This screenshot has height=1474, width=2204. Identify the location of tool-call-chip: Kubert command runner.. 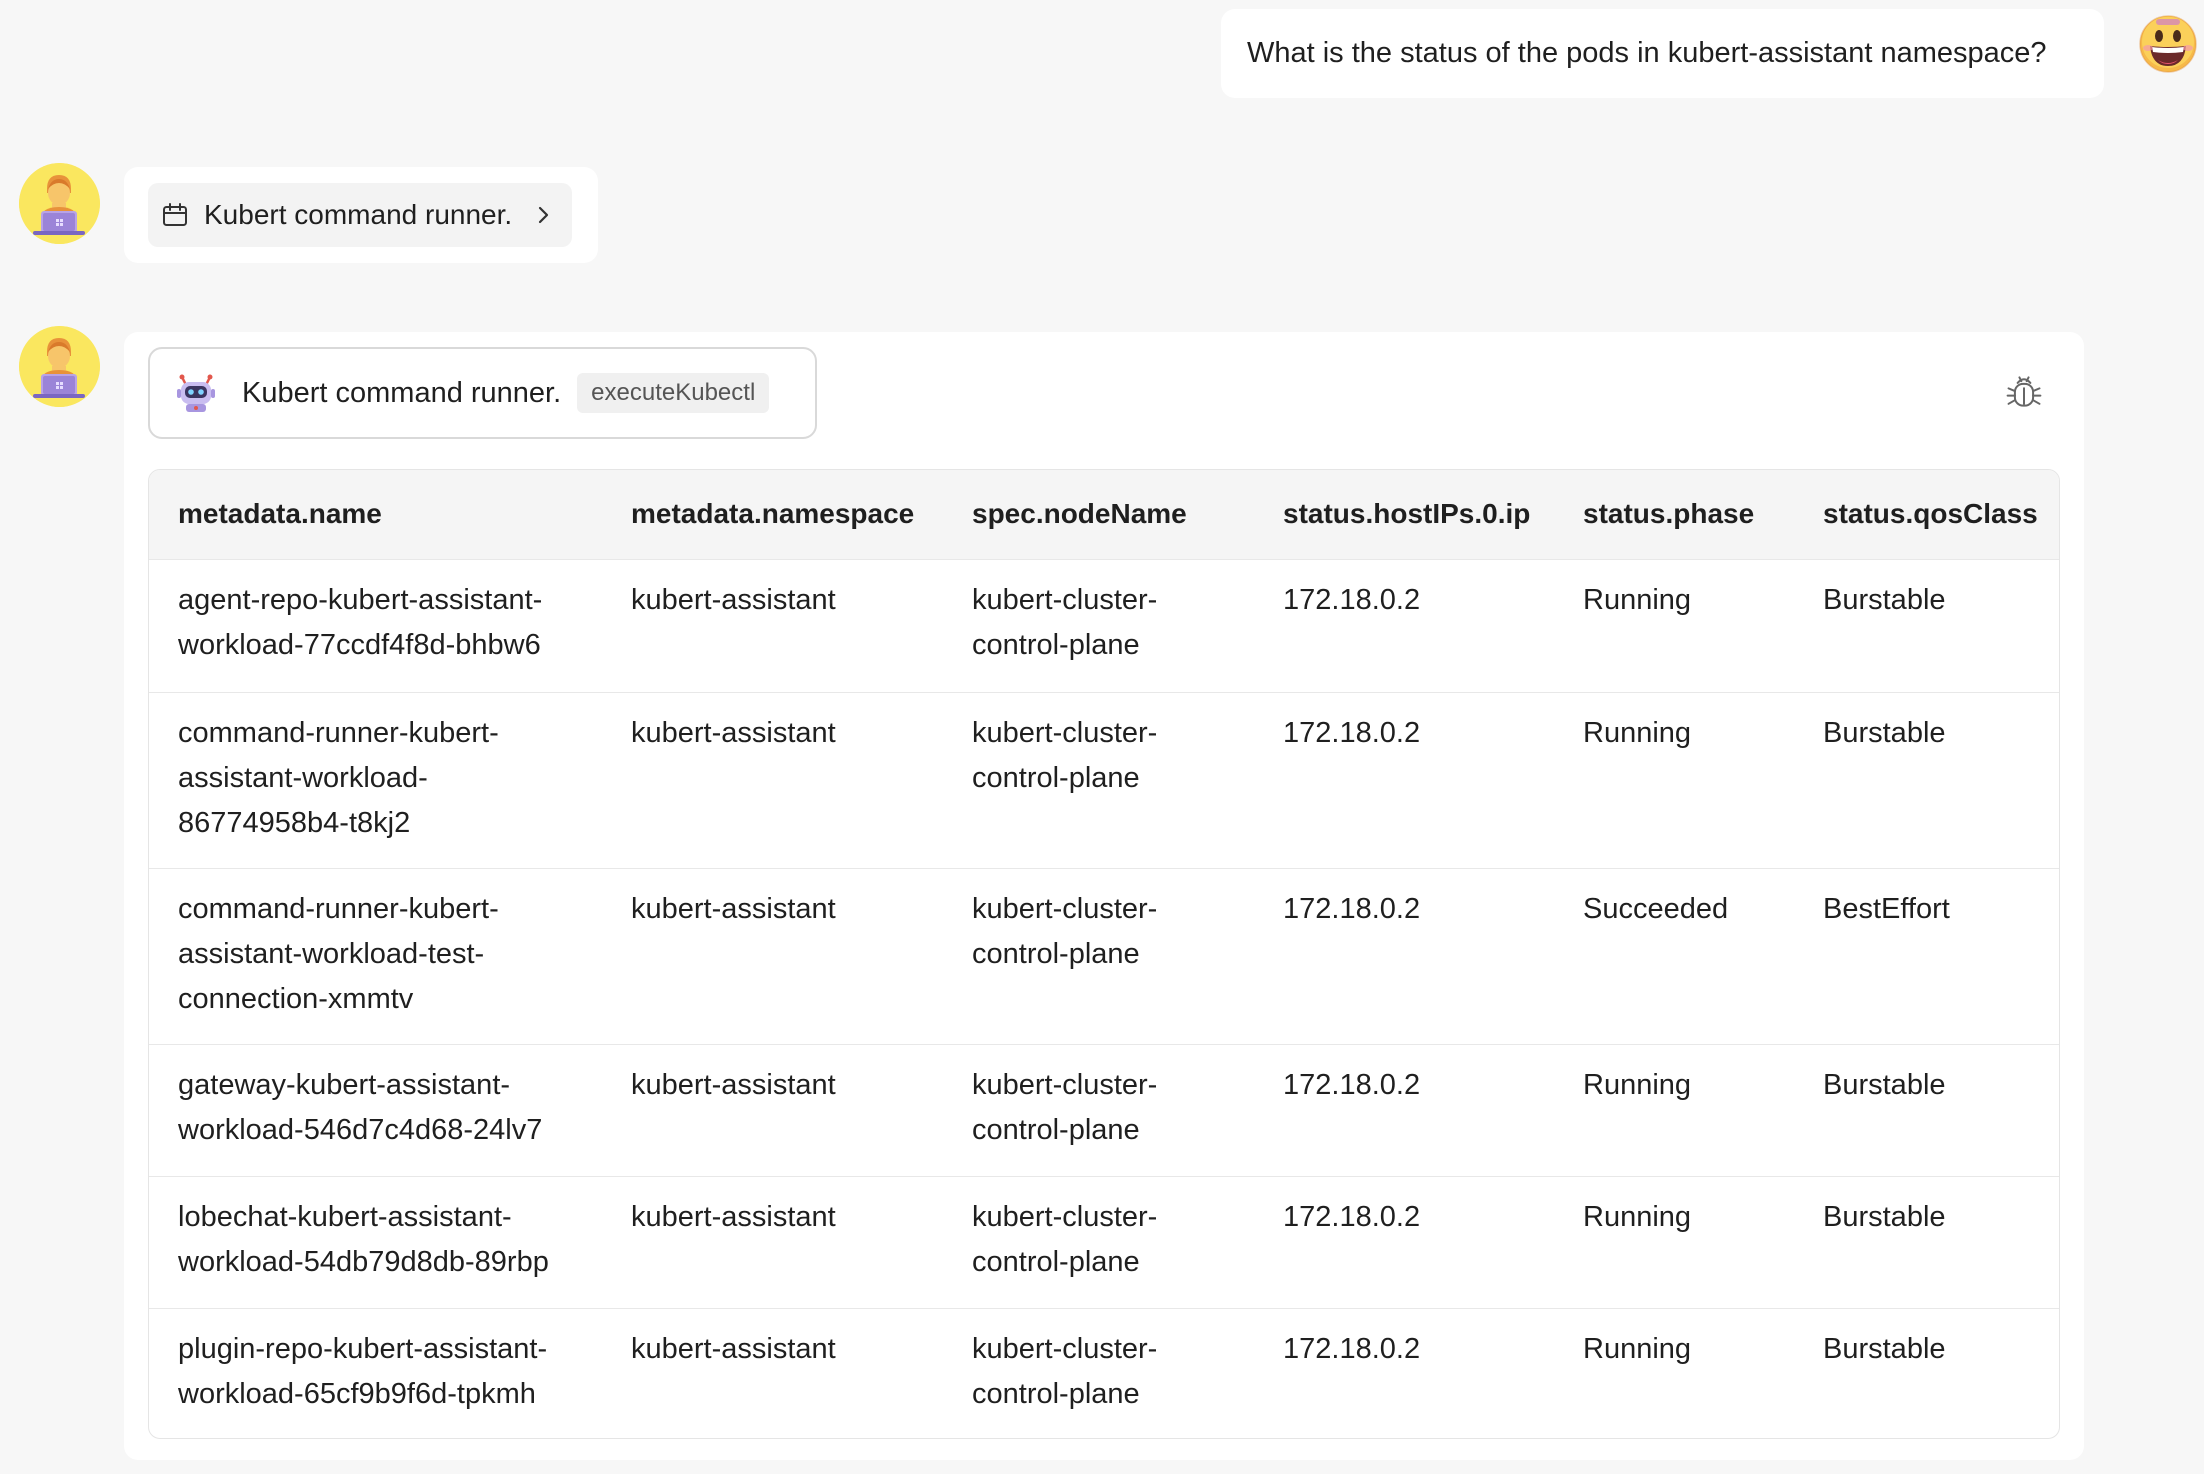
(360, 215).